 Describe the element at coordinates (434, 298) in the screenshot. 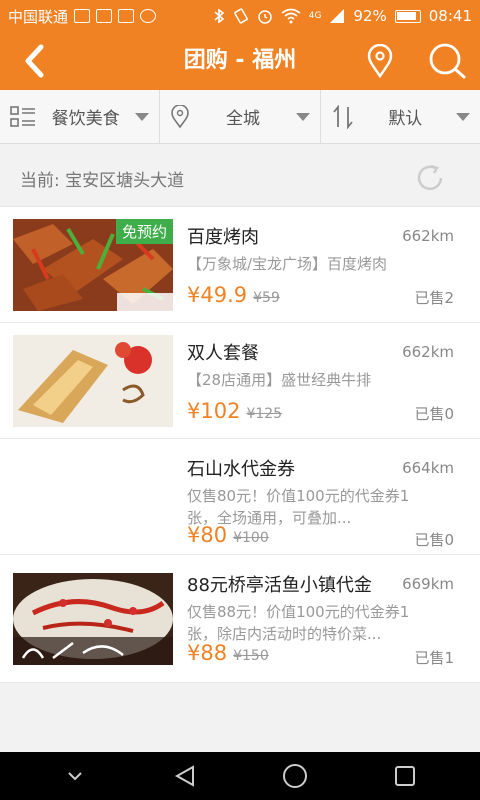

I see `item-sold-count: 已售2` at that location.